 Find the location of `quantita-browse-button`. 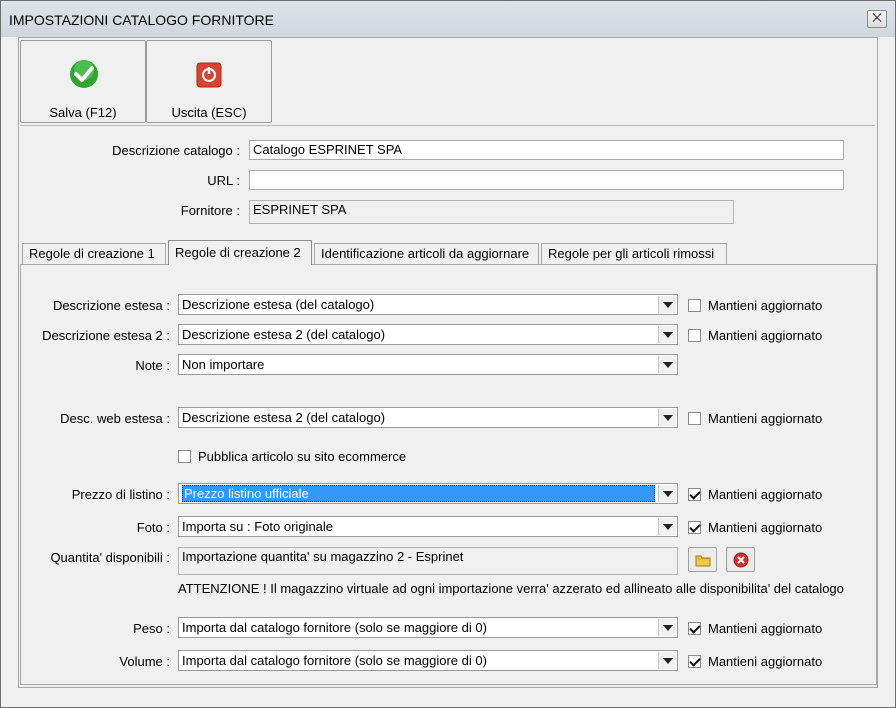

quantita-browse-button is located at coordinates (702, 559).